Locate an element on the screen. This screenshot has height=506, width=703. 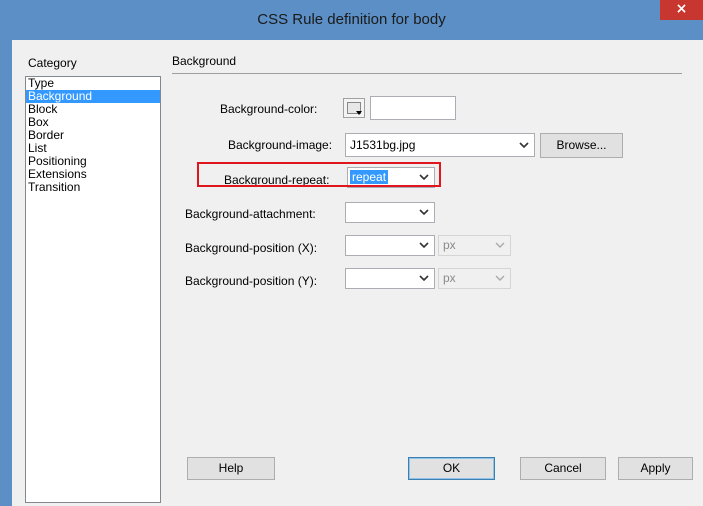
color-picker-button is located at coordinates (354, 108).